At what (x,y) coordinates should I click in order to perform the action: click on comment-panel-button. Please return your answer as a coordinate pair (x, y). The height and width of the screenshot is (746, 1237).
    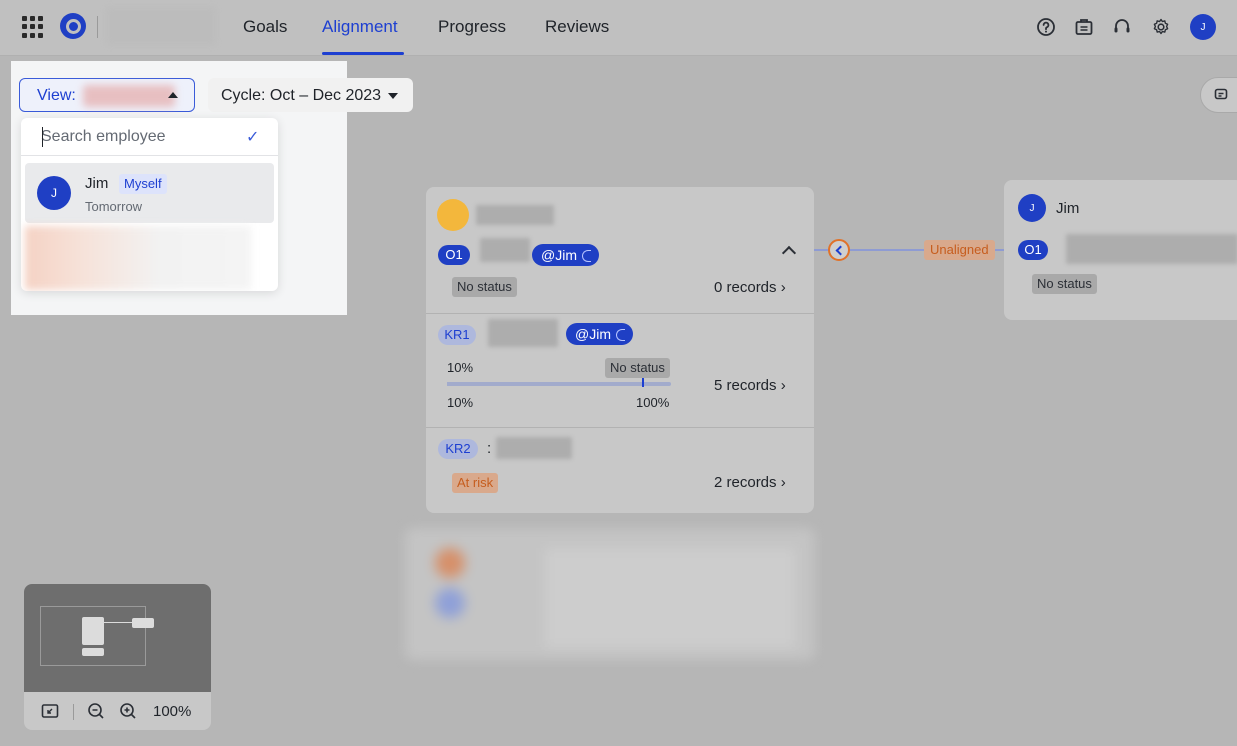
    Looking at the image, I should click on (1218, 95).